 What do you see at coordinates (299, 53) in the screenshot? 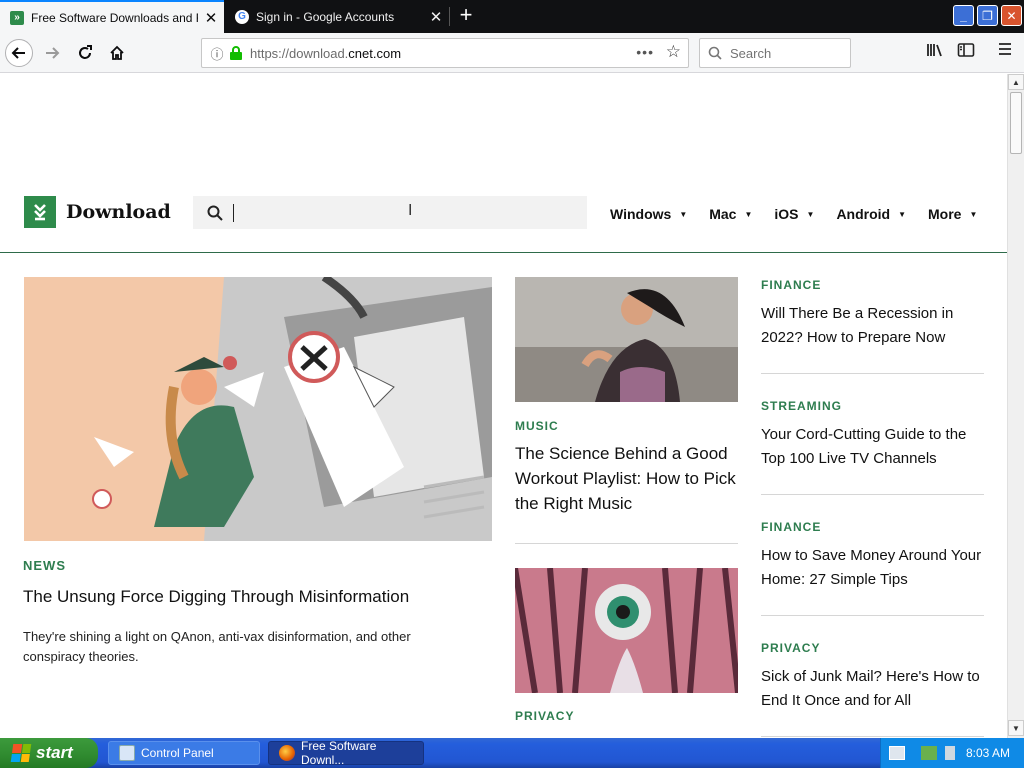
I see `url-scheme-host: https://download.` at bounding box center [299, 53].